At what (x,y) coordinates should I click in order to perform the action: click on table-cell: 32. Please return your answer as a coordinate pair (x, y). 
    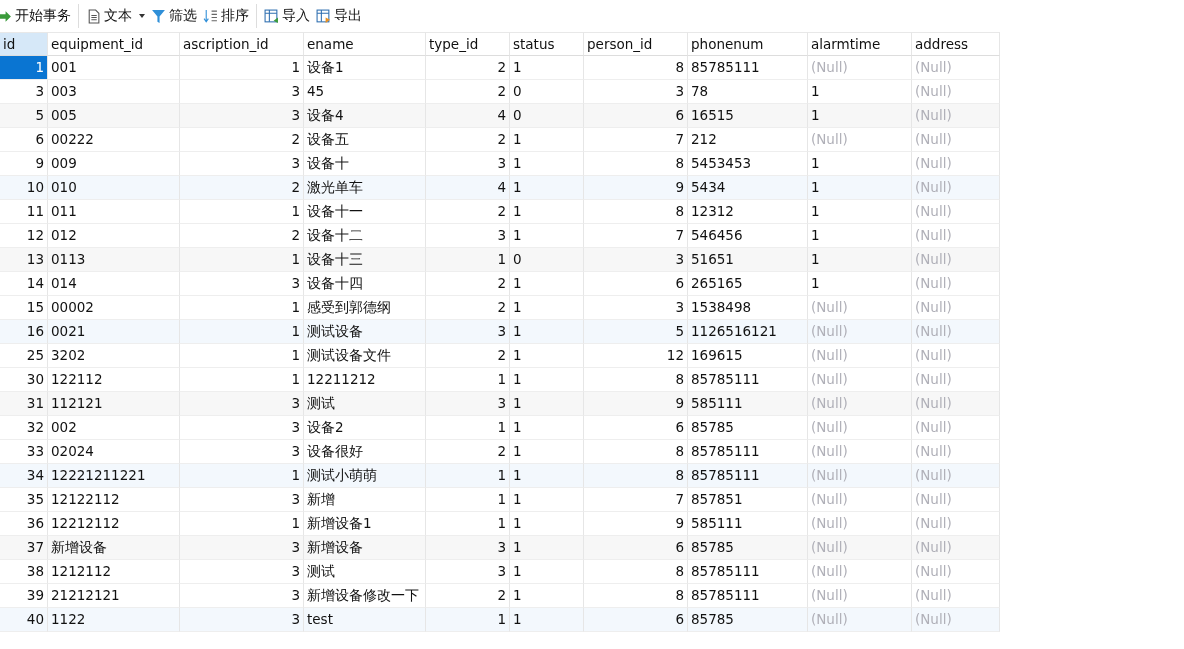
    Looking at the image, I should click on (24, 428).